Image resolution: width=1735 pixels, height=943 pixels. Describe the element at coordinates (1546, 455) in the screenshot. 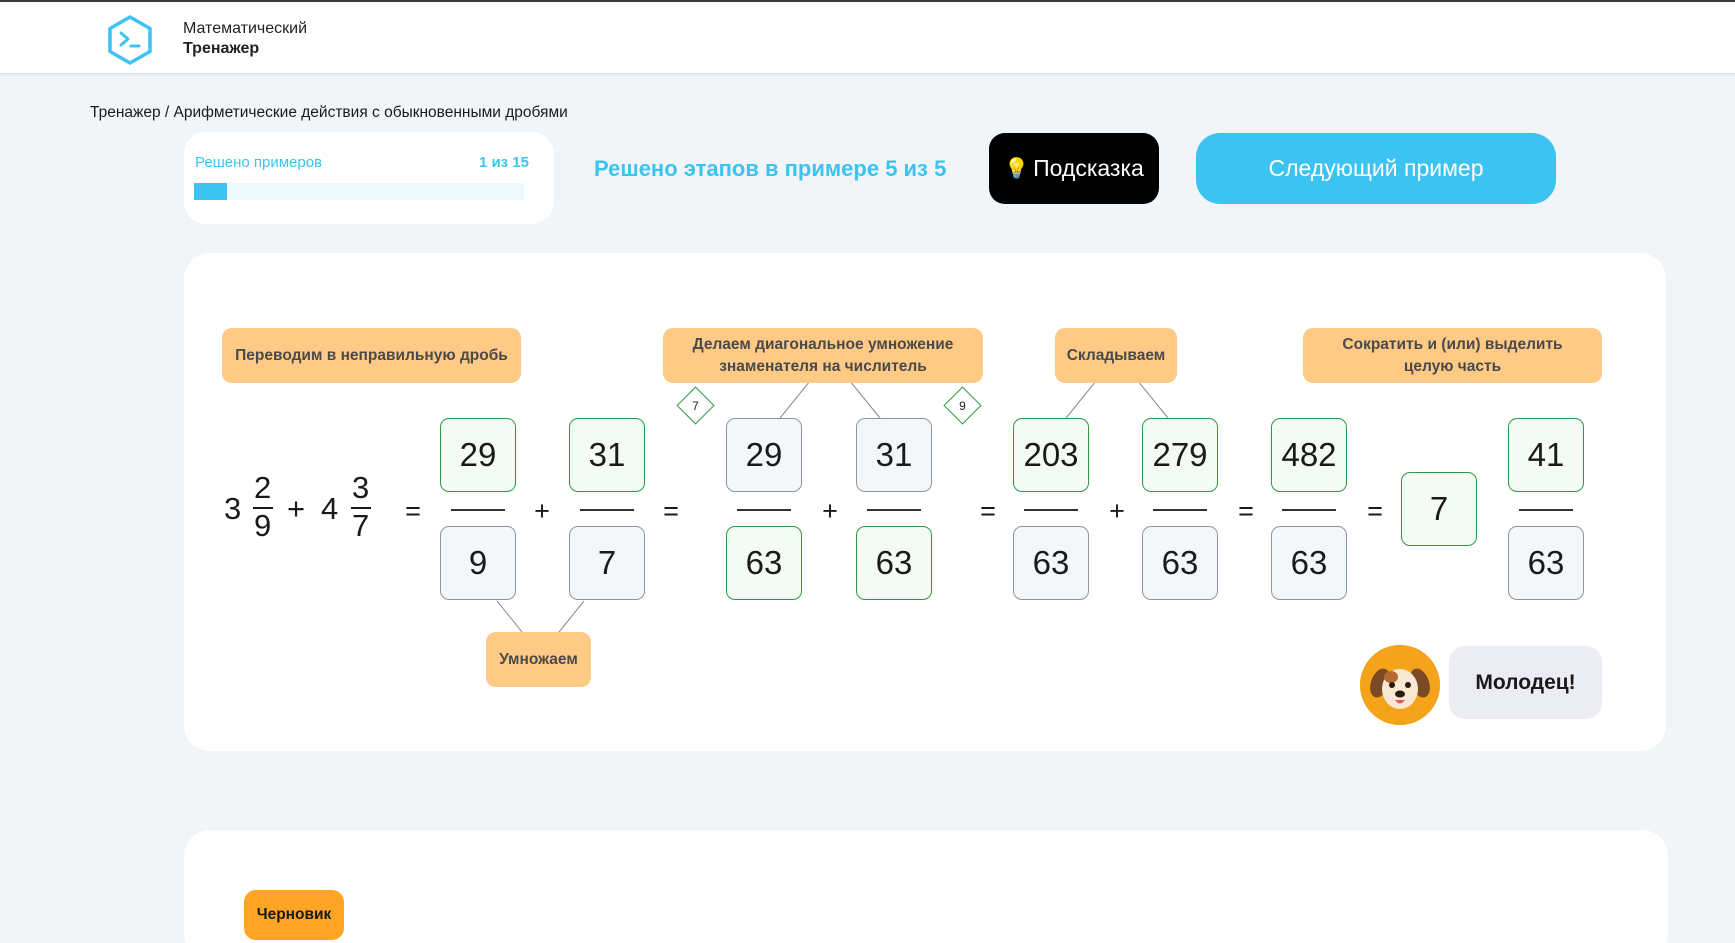

I see `result-numerator-box: 41` at that location.